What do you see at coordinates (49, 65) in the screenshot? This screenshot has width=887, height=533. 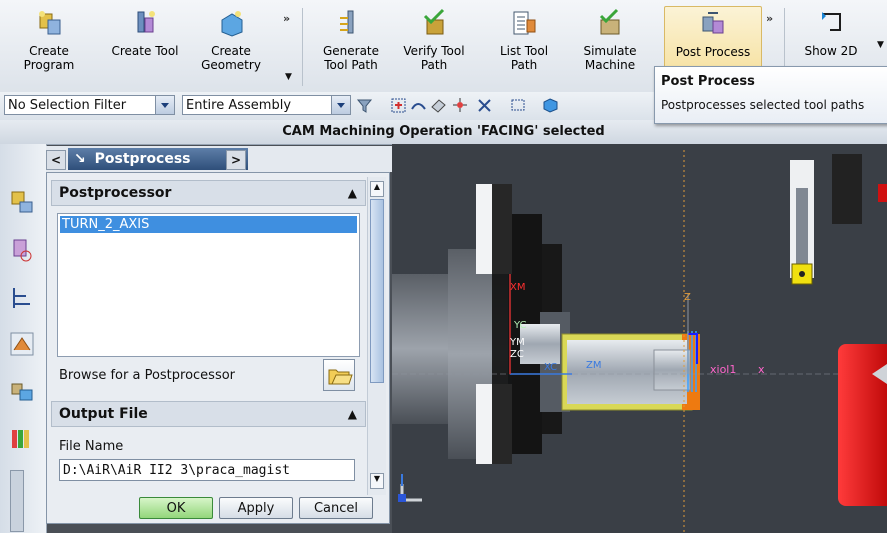 I see `create-program-label2: Program` at bounding box center [49, 65].